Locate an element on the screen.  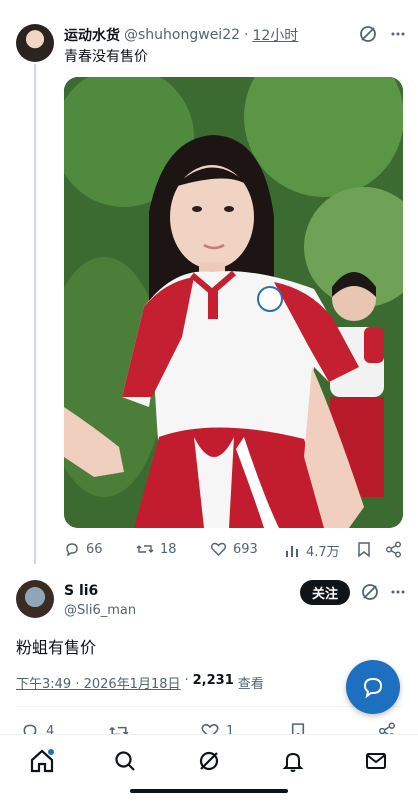
retweet-action: 18 is located at coordinates (156, 549).